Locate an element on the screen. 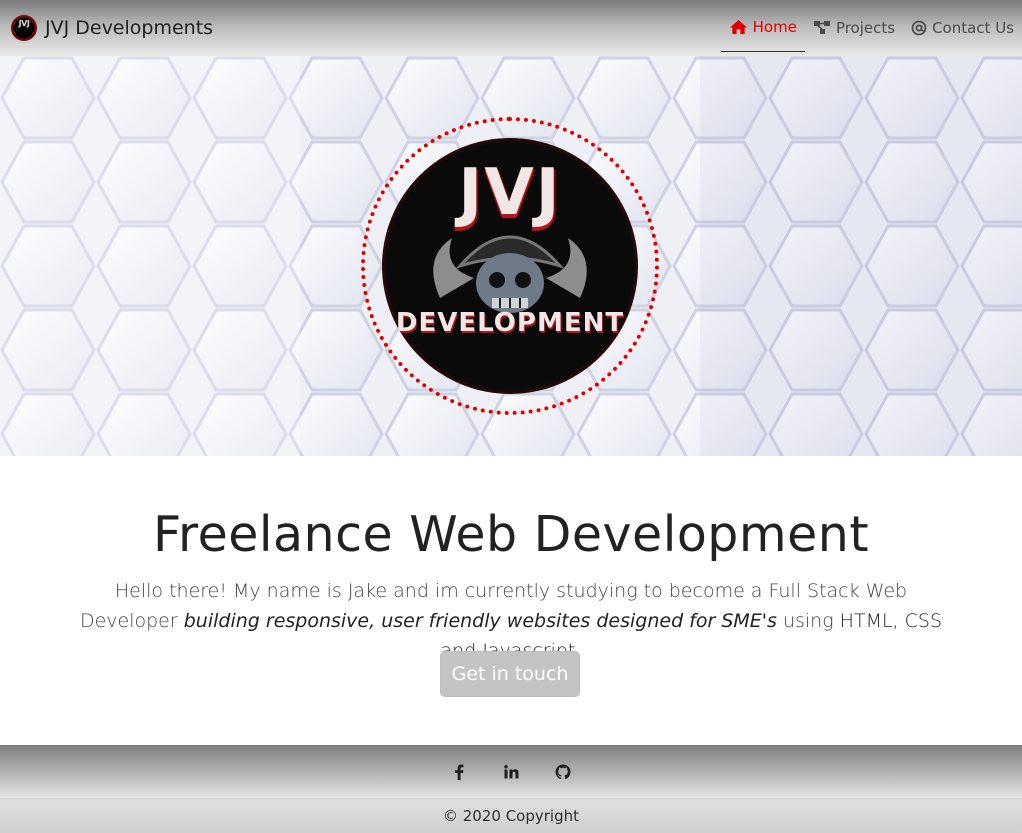 The width and height of the screenshot is (1022, 833). nav-item-home: Home is located at coordinates (762, 28).